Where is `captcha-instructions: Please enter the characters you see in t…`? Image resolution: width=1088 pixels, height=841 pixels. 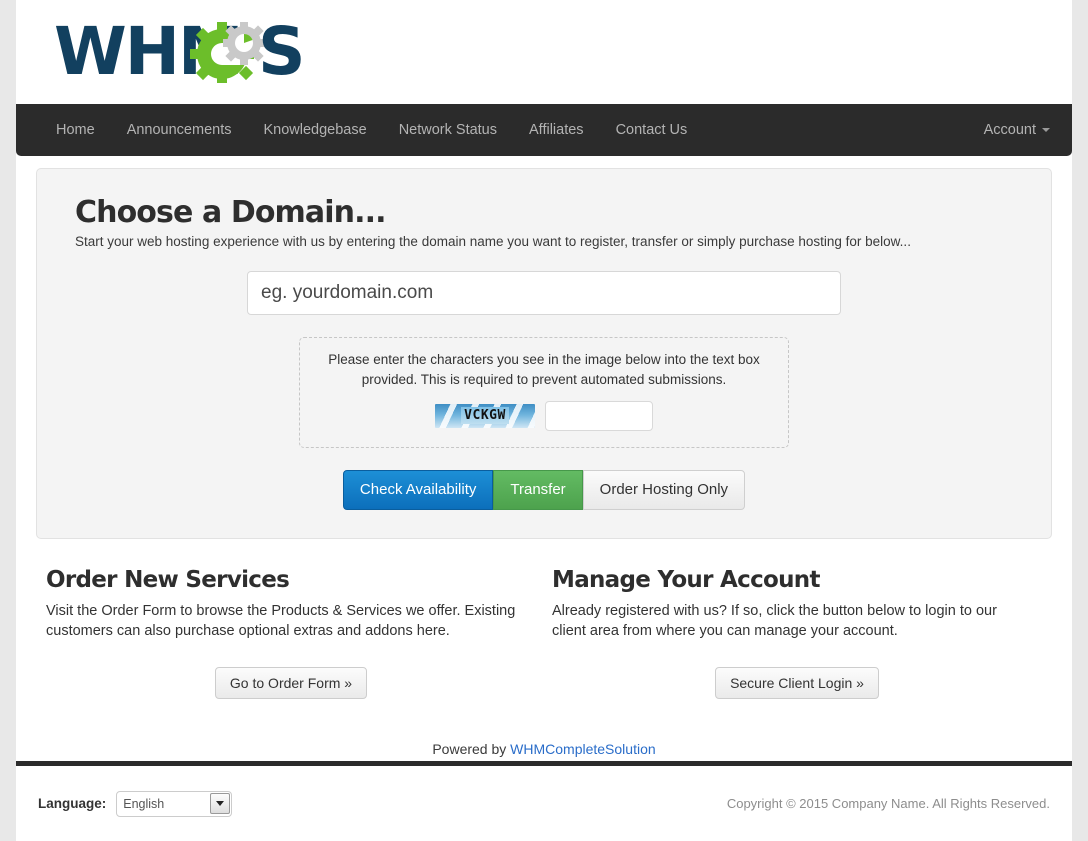
captcha-instructions: Please enter the characters you see in t… is located at coordinates (544, 370).